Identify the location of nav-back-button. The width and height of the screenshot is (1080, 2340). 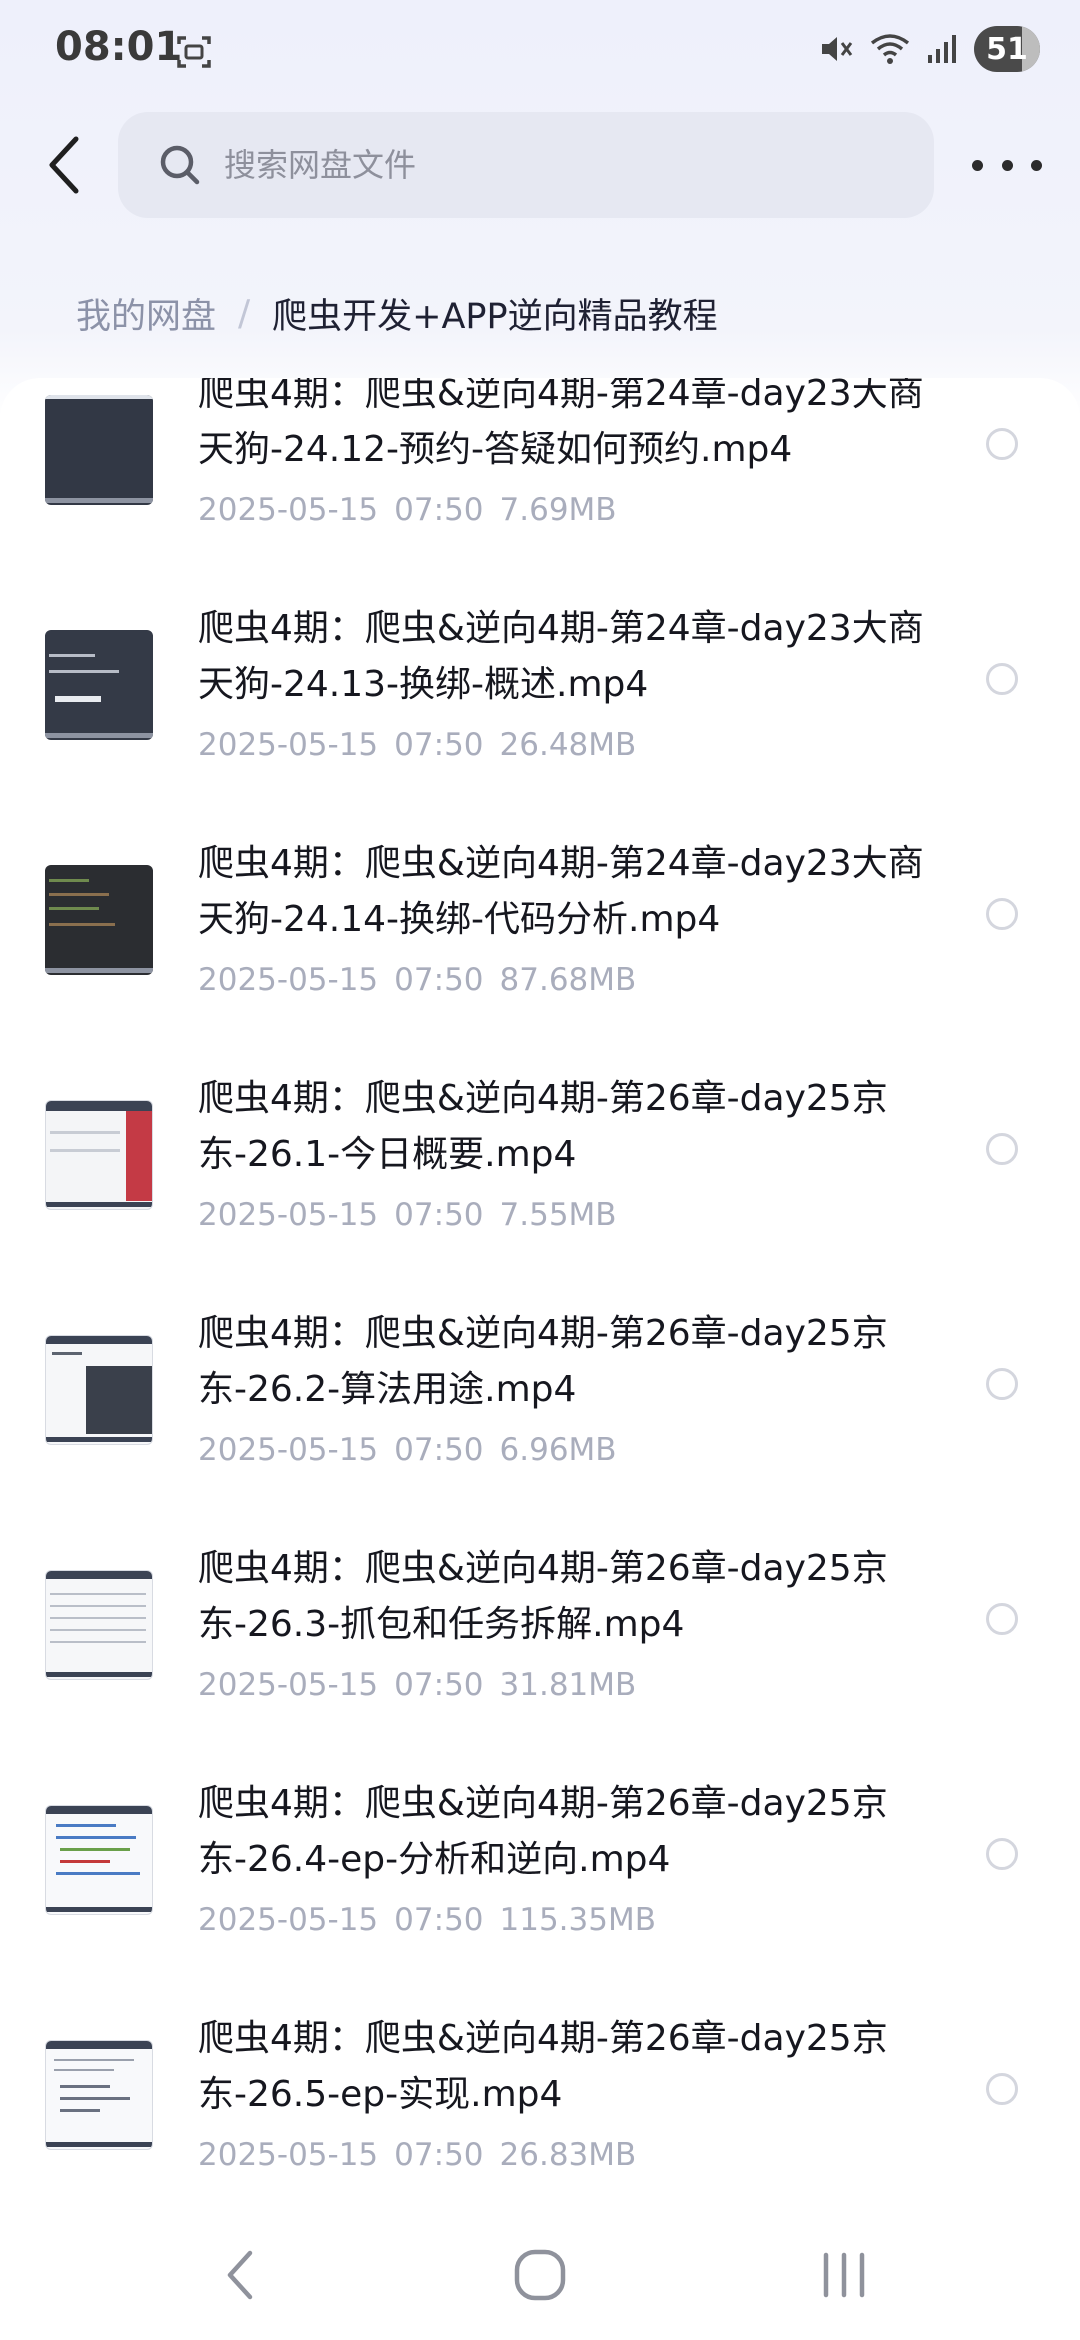
(240, 2275).